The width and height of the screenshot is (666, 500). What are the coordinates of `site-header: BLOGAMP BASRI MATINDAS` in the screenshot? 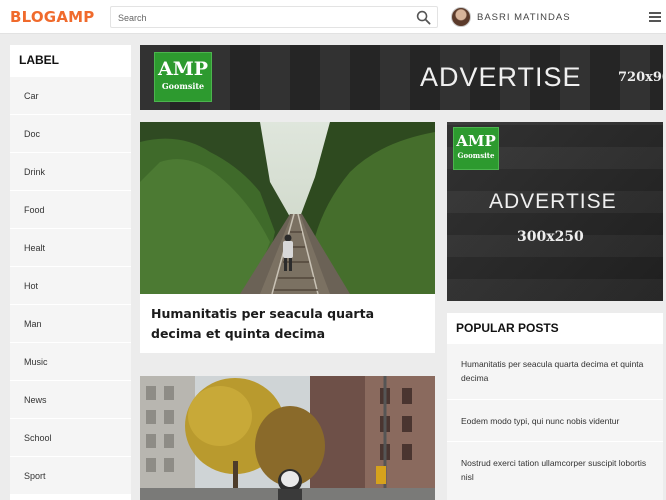 It's located at (333, 17).